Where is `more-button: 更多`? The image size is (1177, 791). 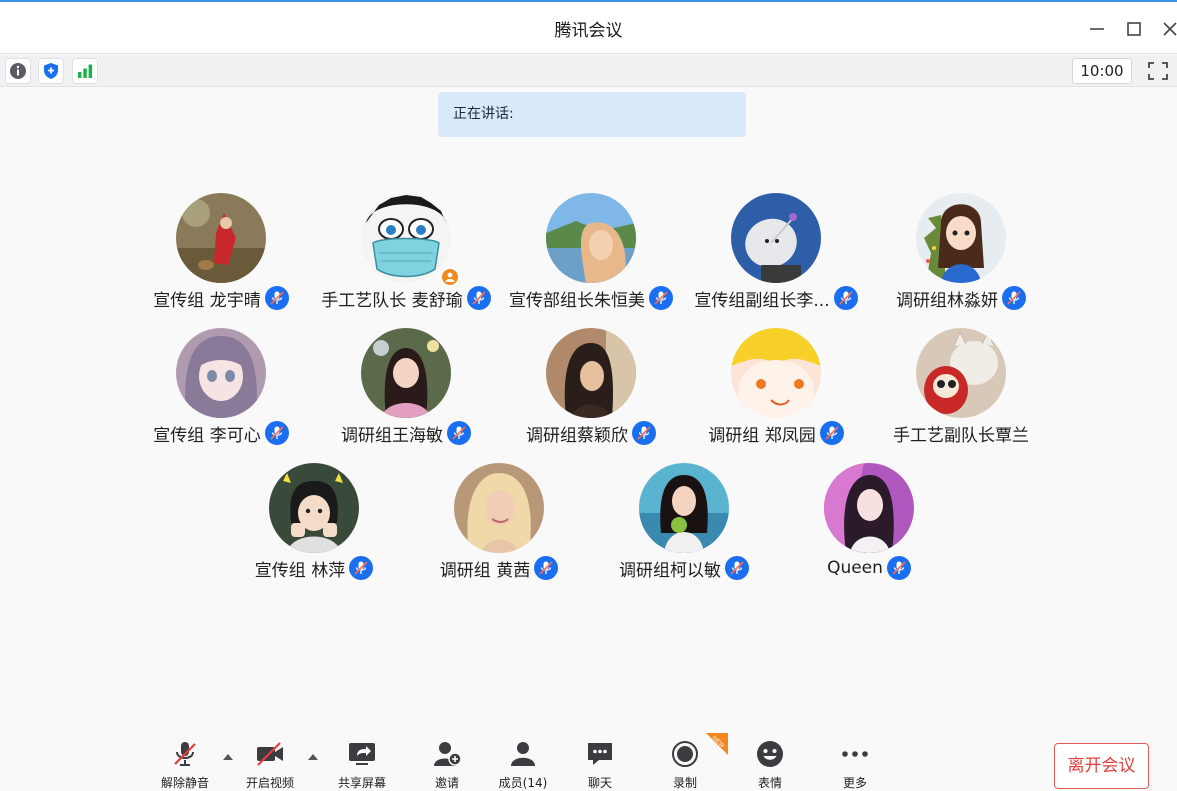
more-button: 更多 is located at coordinates (855, 765).